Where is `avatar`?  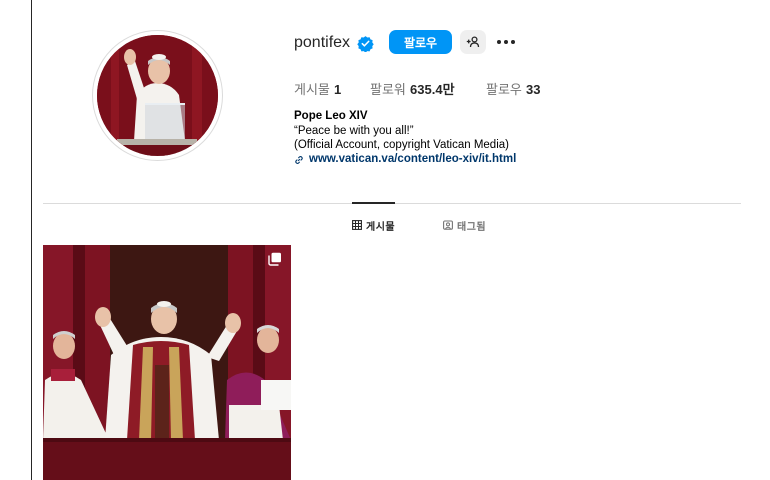
avatar is located at coordinates (157, 95).